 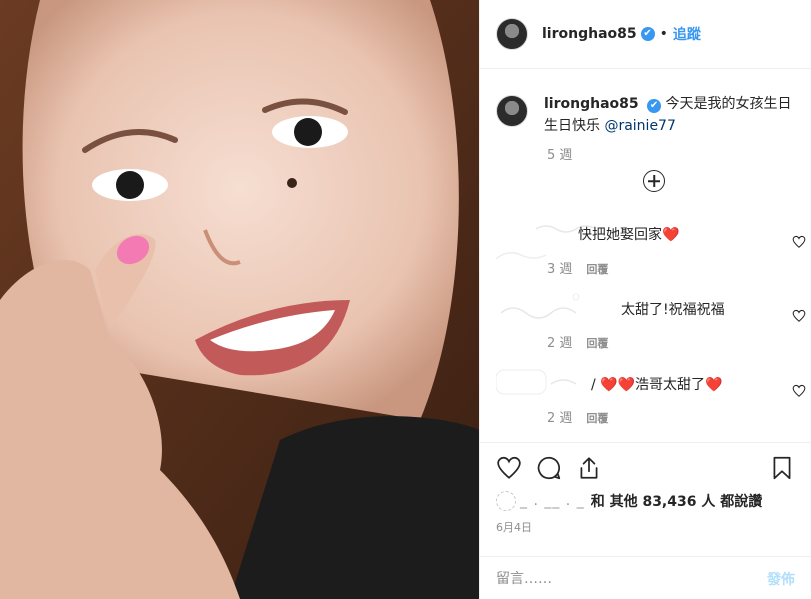 I want to click on comment-composer: 發佈, so click(x=645, y=577).